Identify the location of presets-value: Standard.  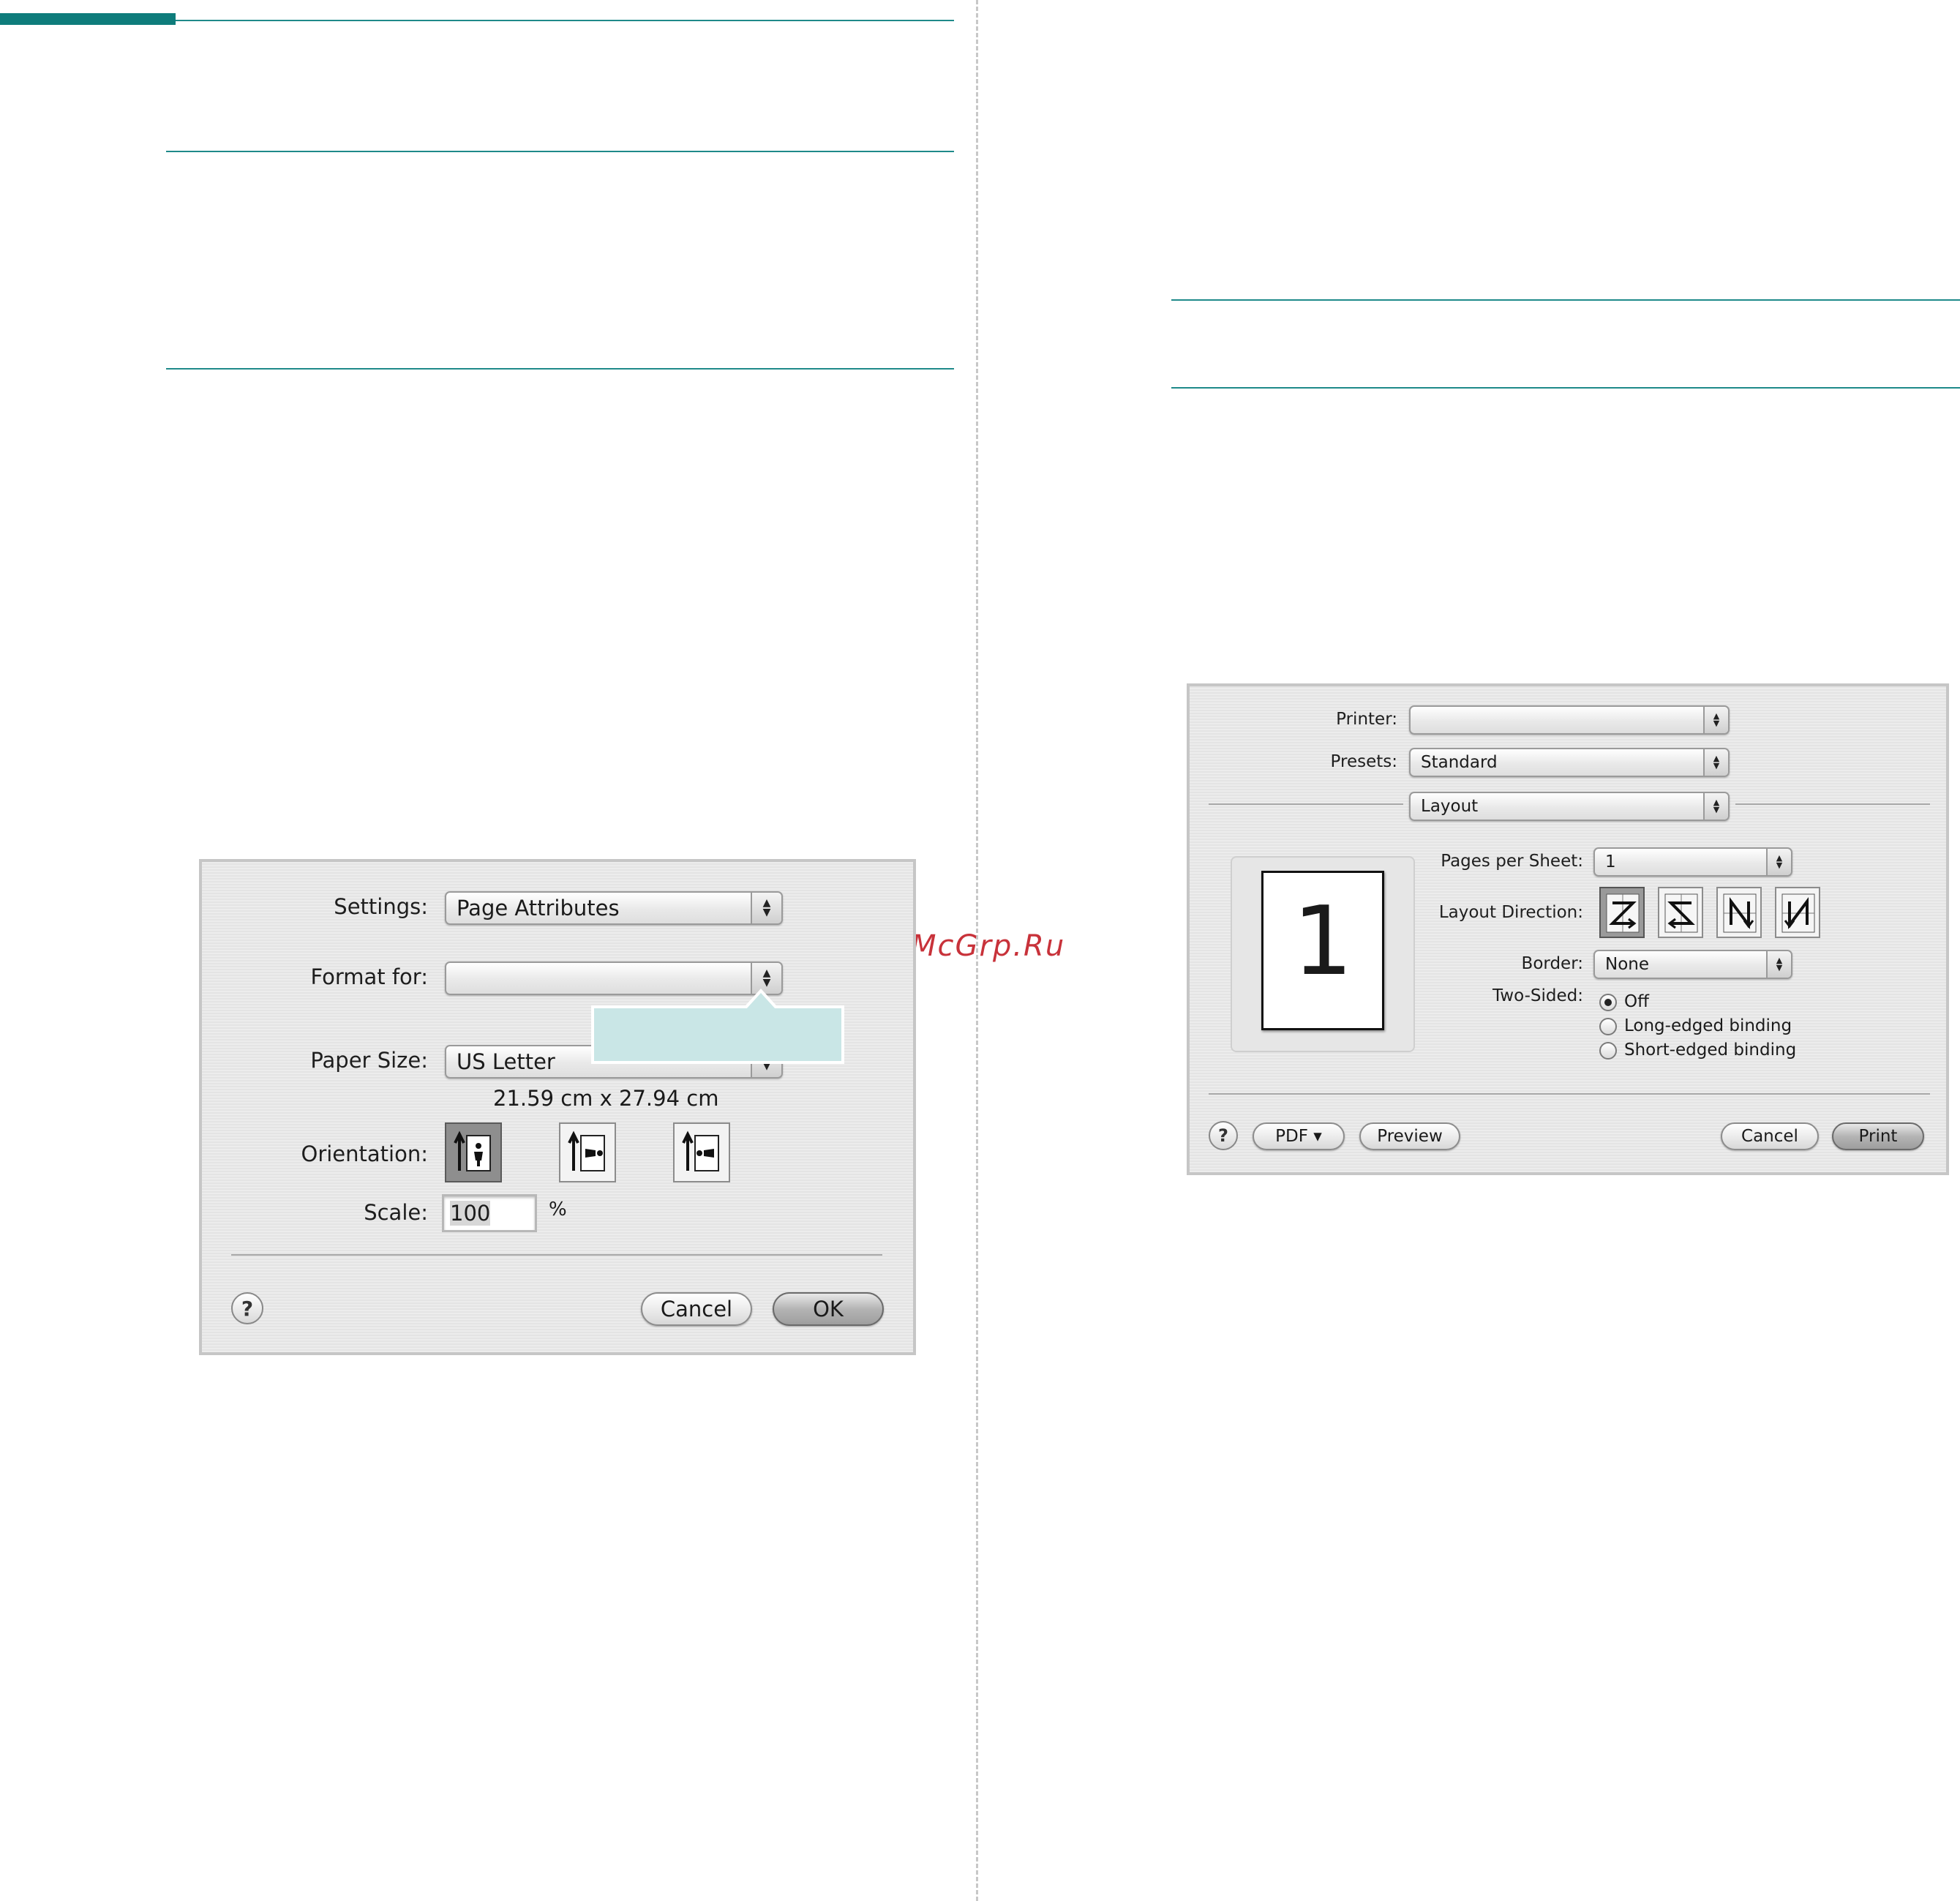
(1459, 762).